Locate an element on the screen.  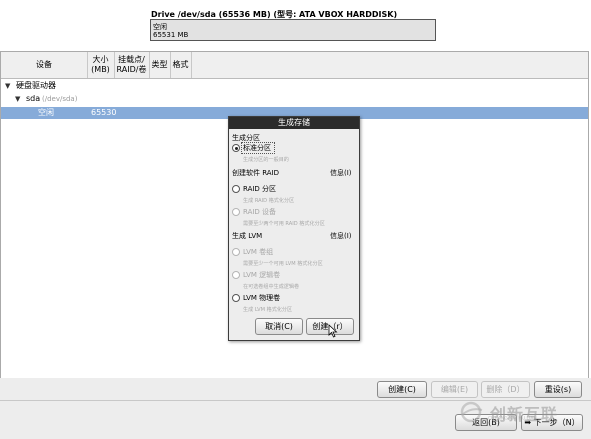
sda-name: sda is located at coordinates (33, 98).